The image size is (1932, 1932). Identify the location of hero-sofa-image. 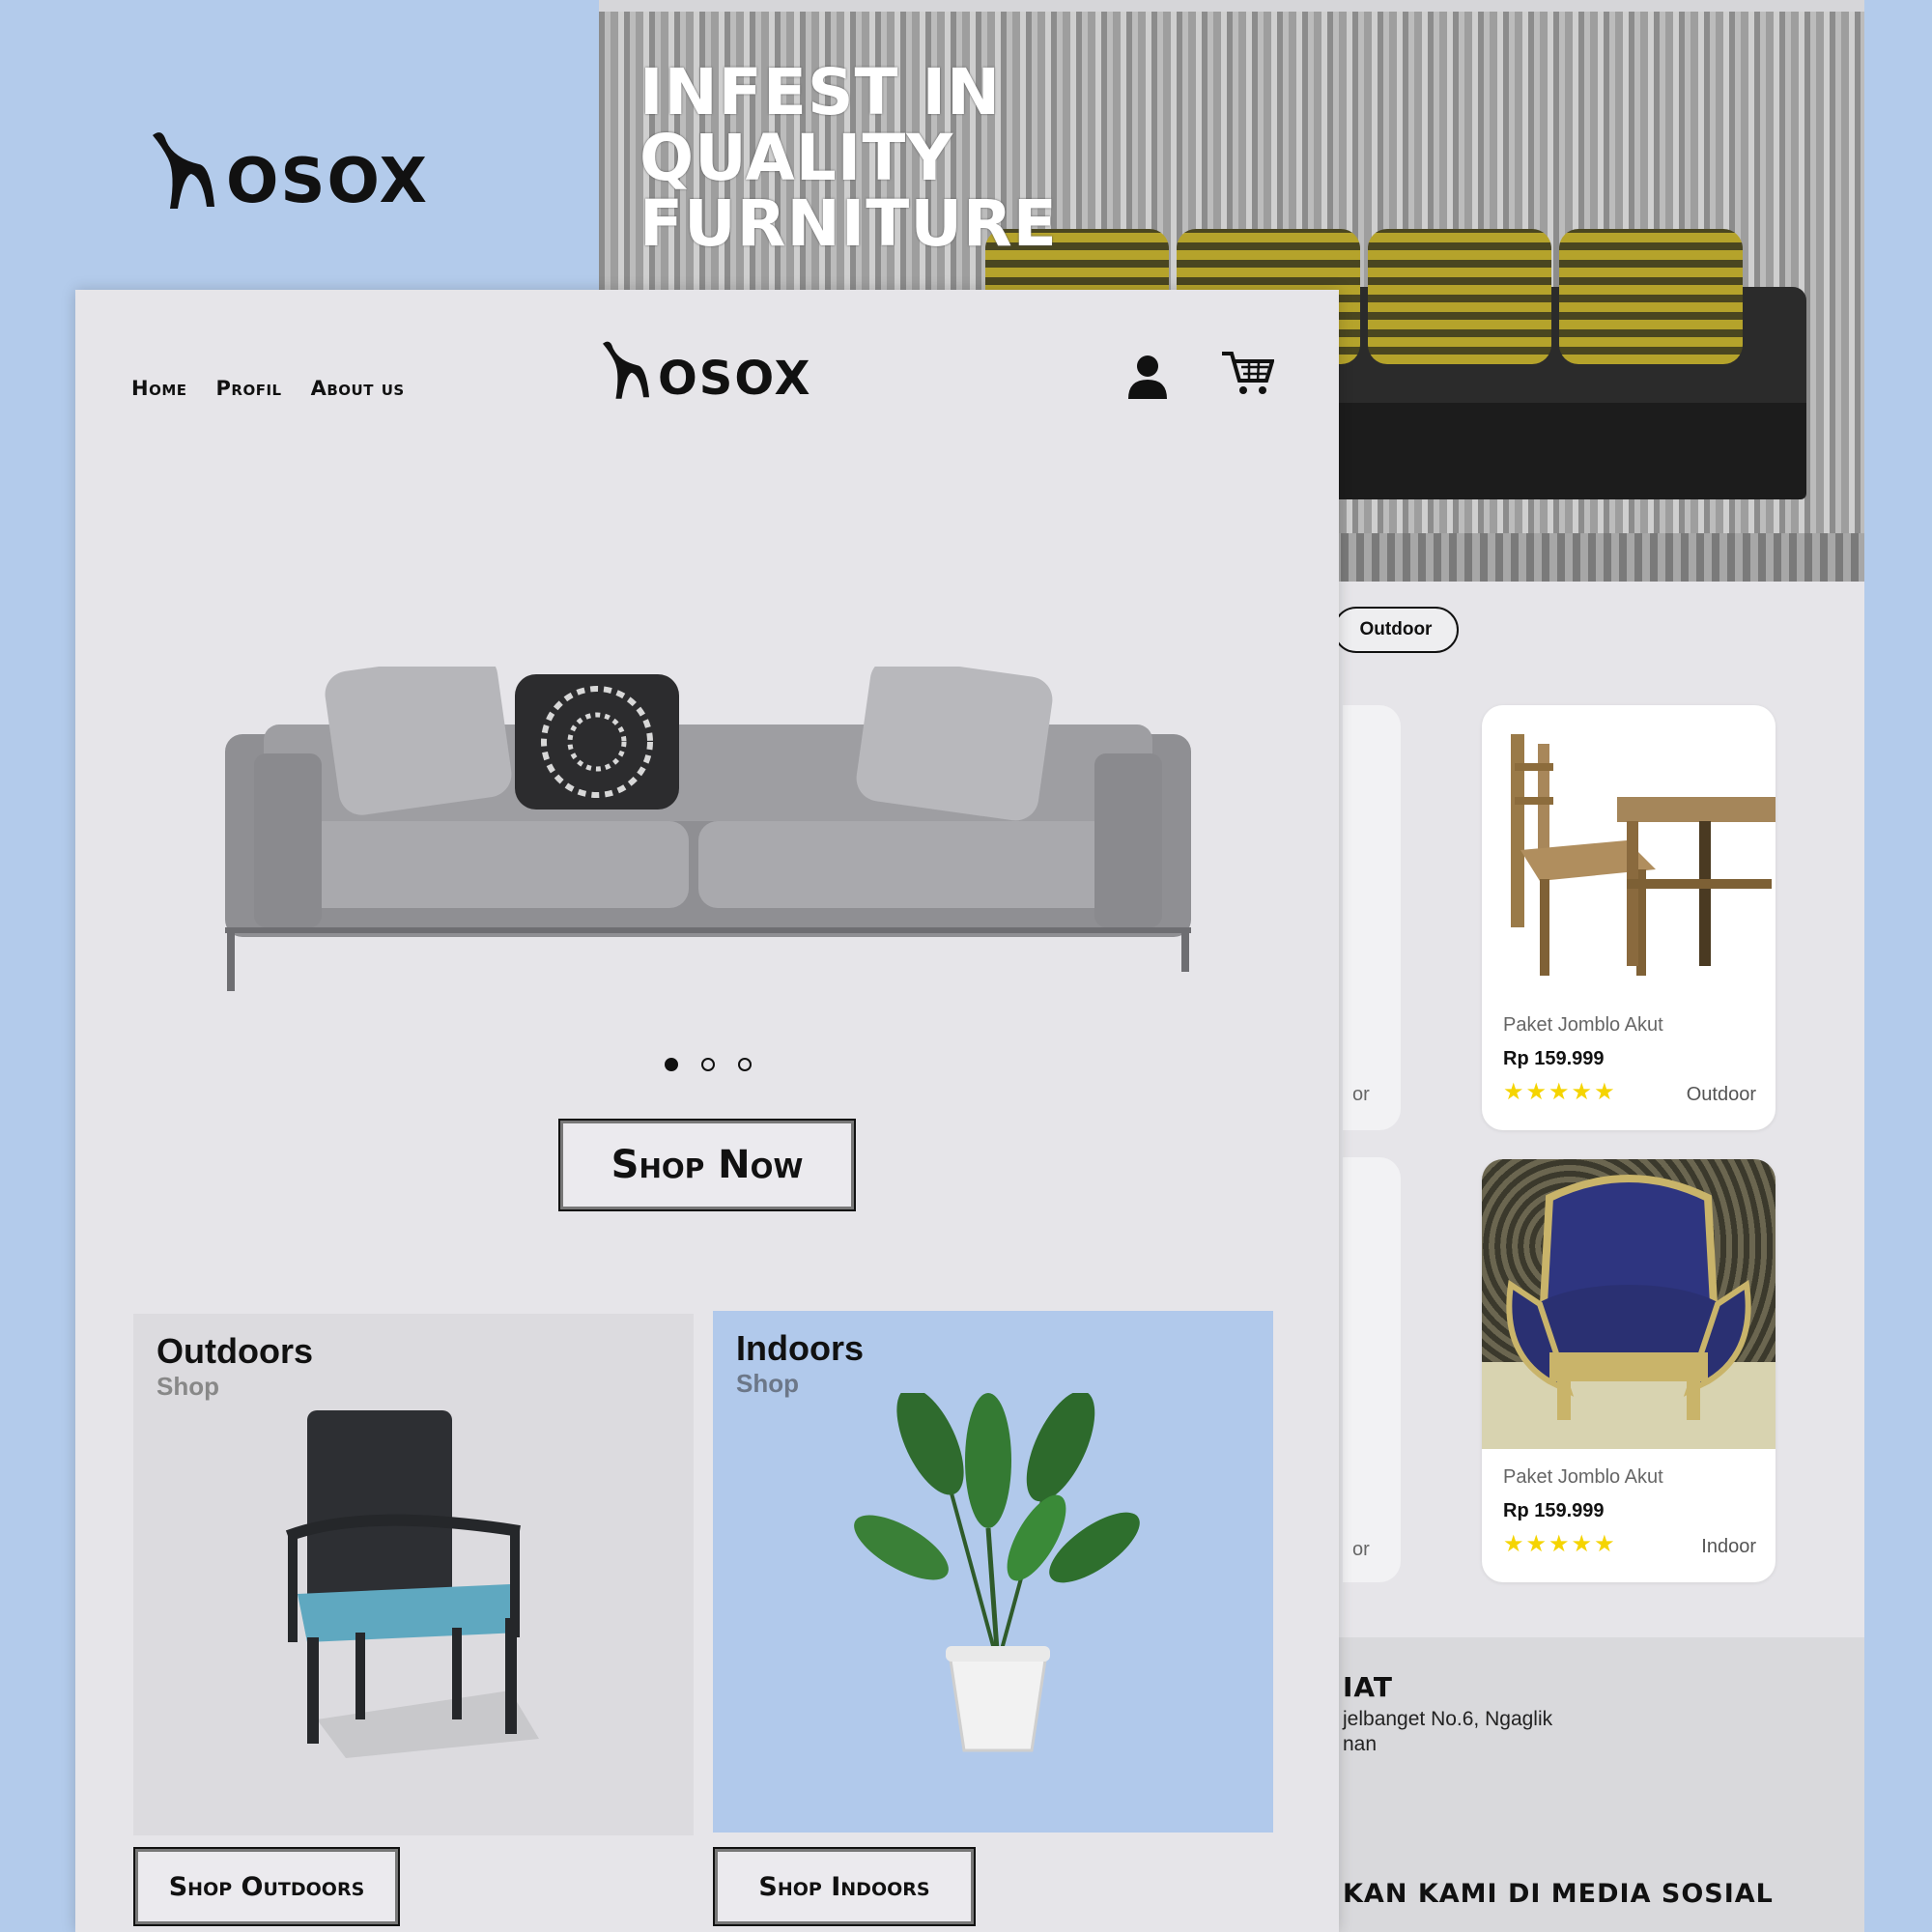
(708, 829).